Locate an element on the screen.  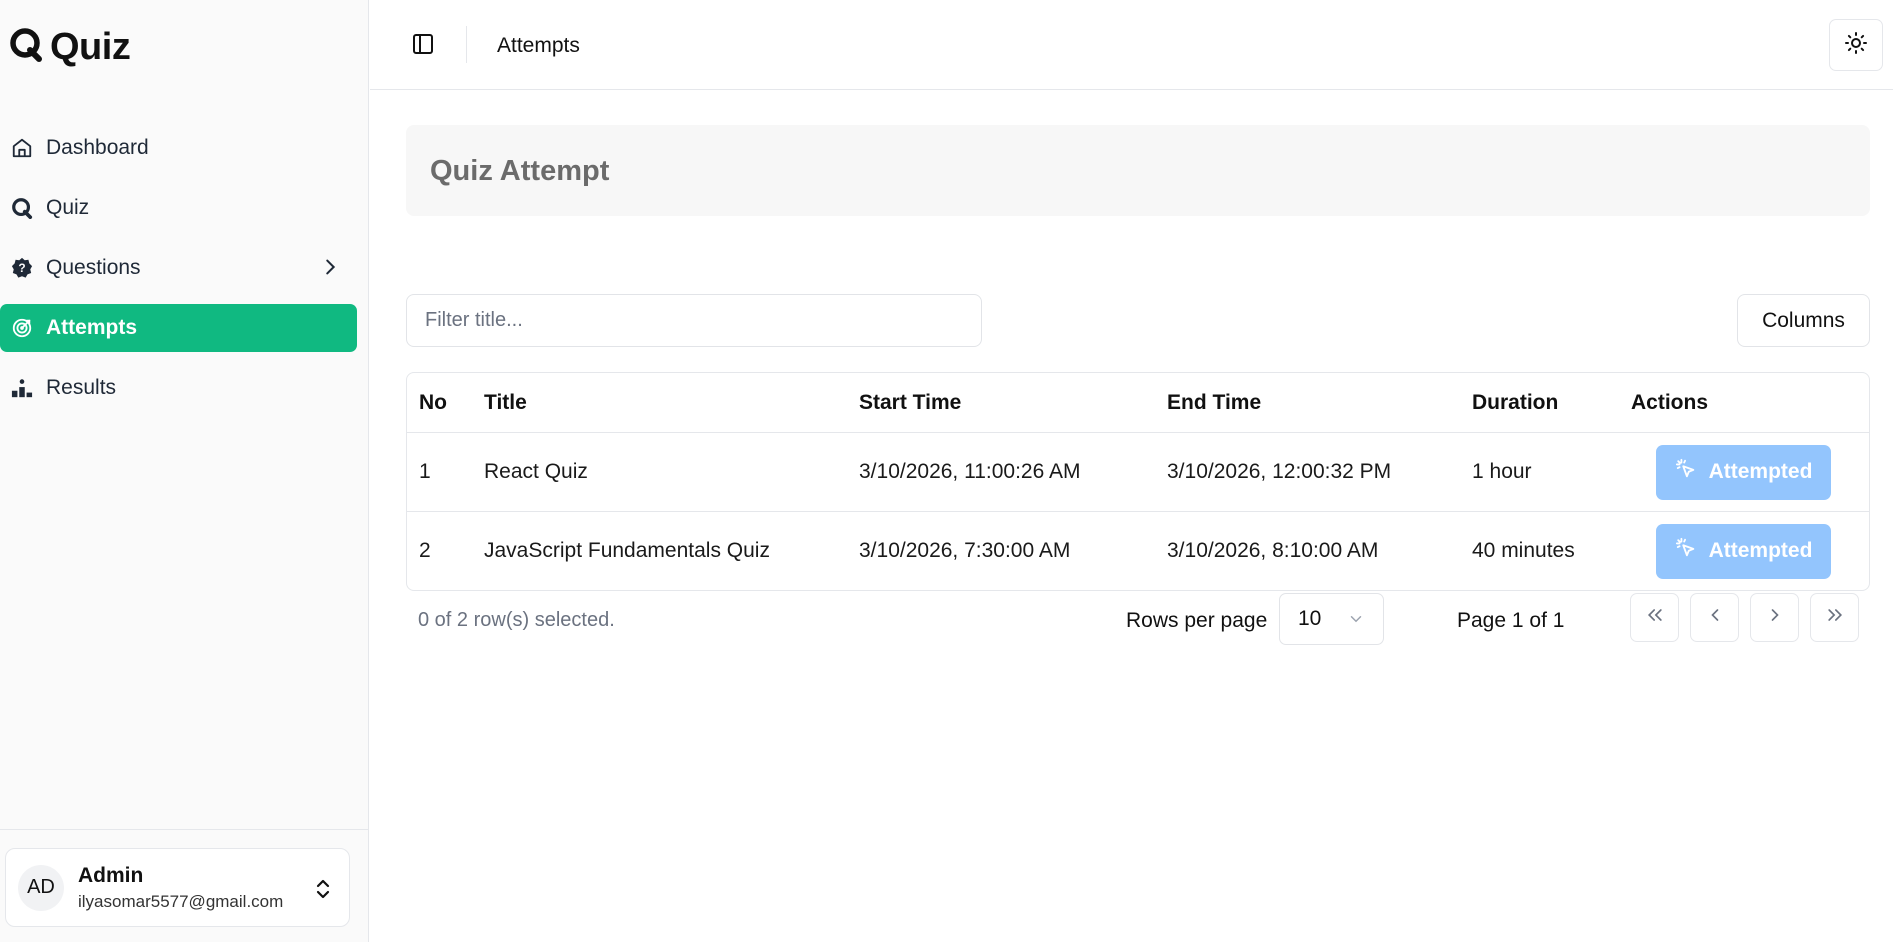
app-name: Quiz is located at coordinates (90, 47).